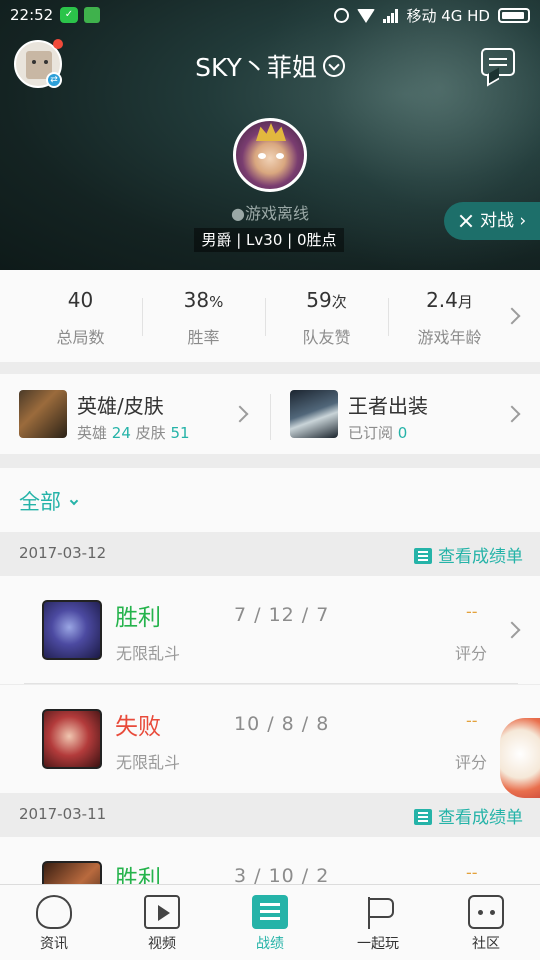  I want to click on battle-button: 对战 ›, so click(492, 221).